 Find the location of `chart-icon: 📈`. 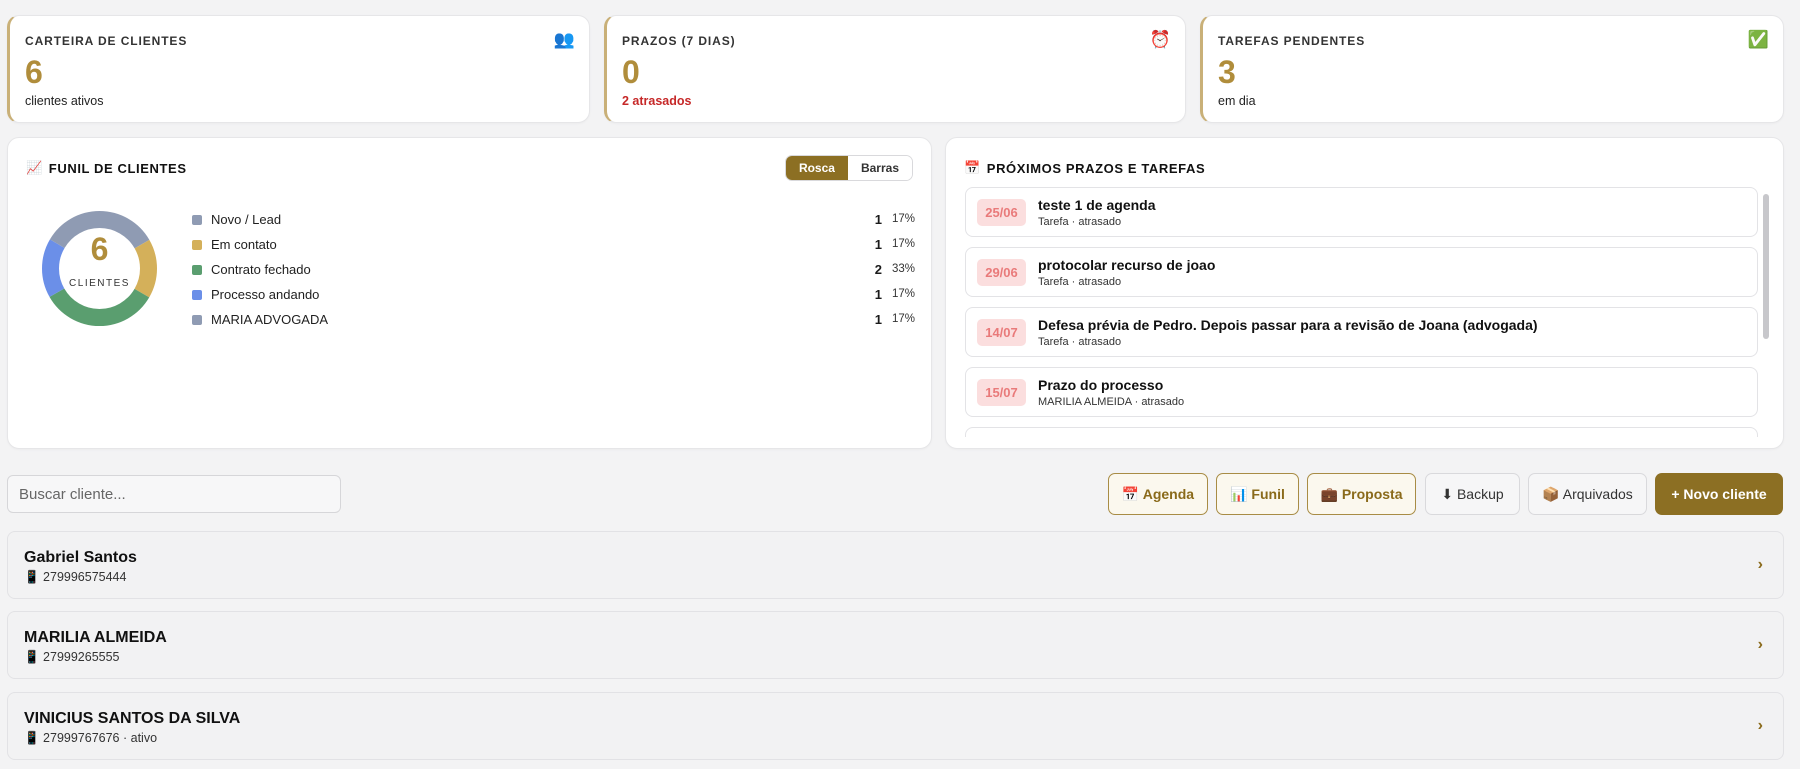

chart-icon: 📈 is located at coordinates (34, 167).